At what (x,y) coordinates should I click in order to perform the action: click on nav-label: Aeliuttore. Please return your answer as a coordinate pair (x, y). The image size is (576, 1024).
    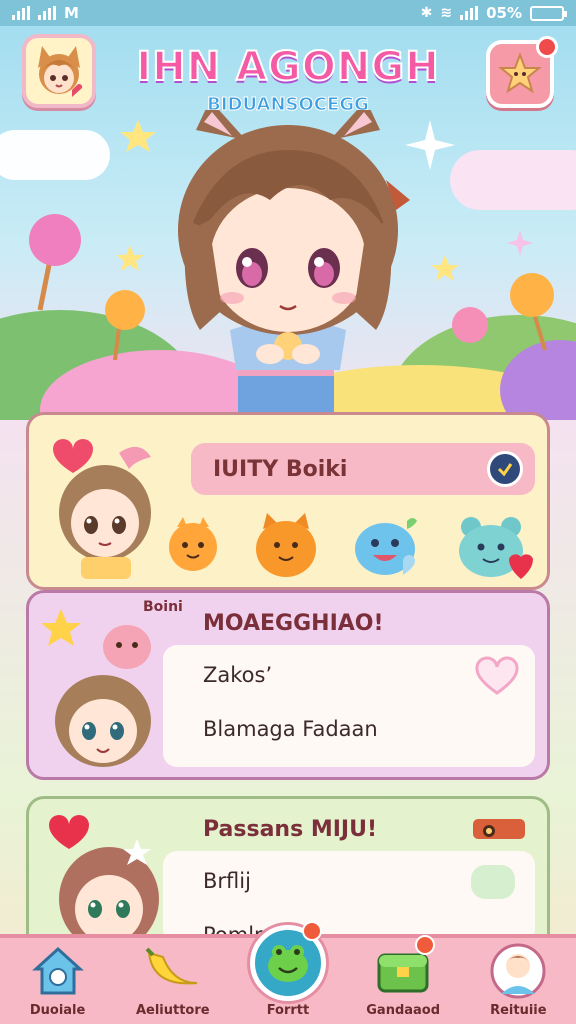
    Looking at the image, I should click on (172, 1010).